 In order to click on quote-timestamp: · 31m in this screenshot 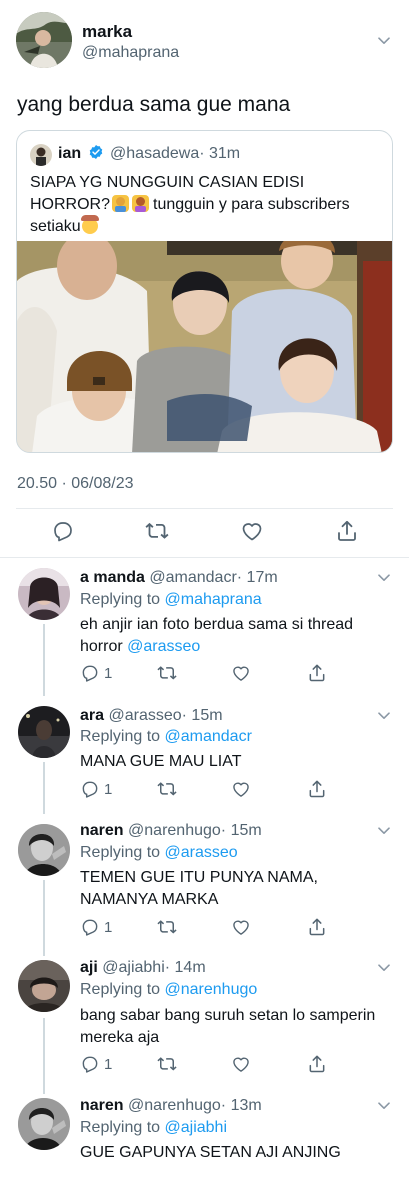, I will do `click(220, 153)`.